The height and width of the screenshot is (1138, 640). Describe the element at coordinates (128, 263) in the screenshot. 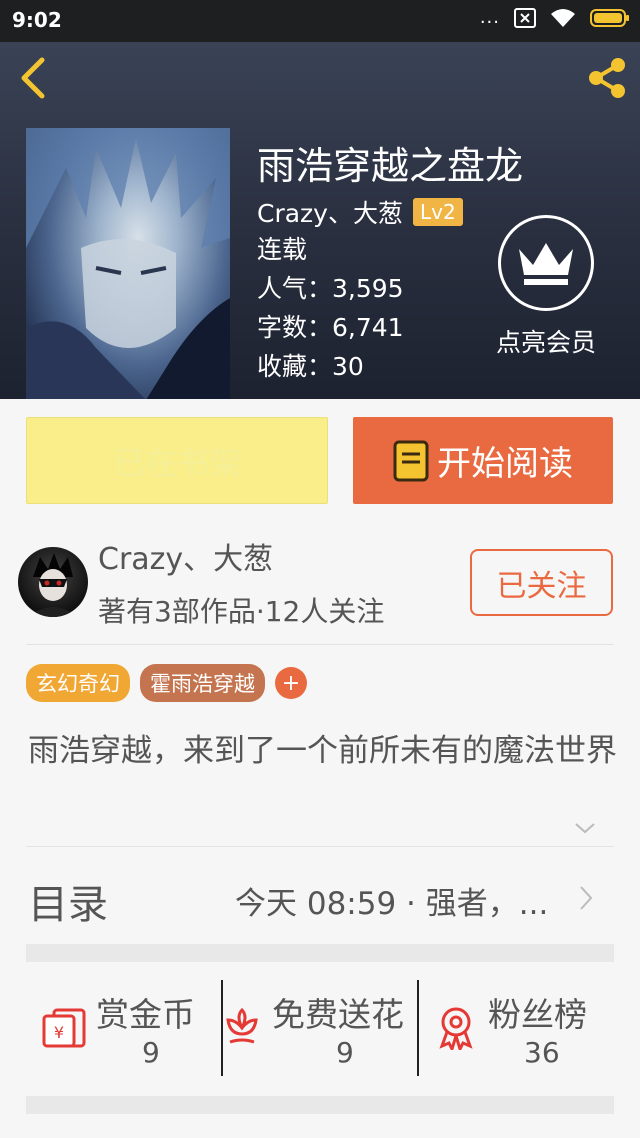

I see `book-cover` at that location.